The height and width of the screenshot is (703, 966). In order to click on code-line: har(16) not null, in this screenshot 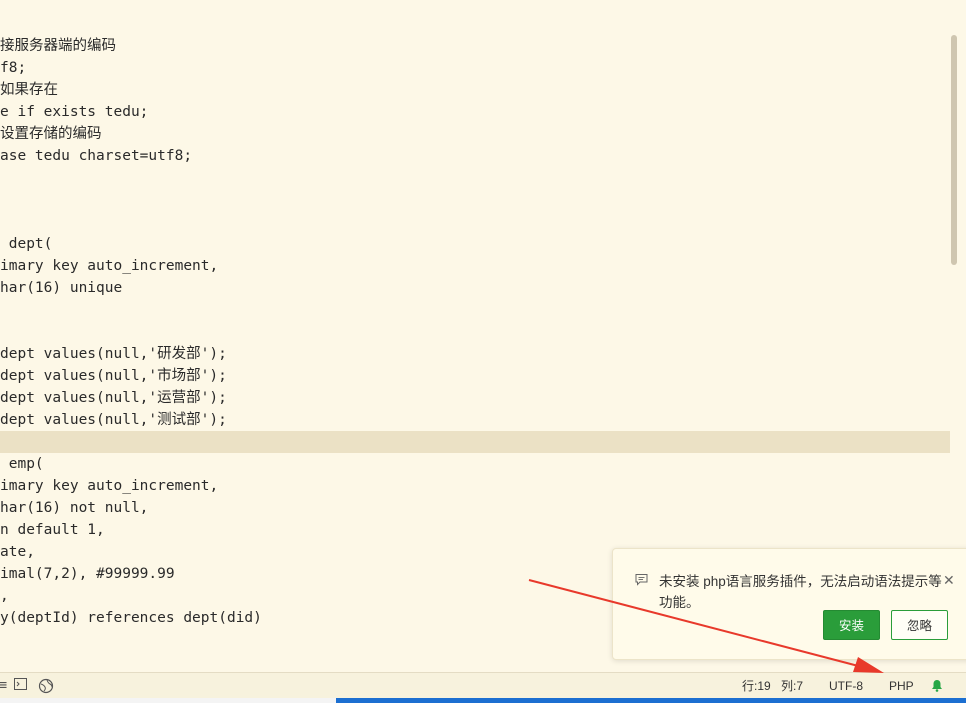, I will do `click(479, 508)`.